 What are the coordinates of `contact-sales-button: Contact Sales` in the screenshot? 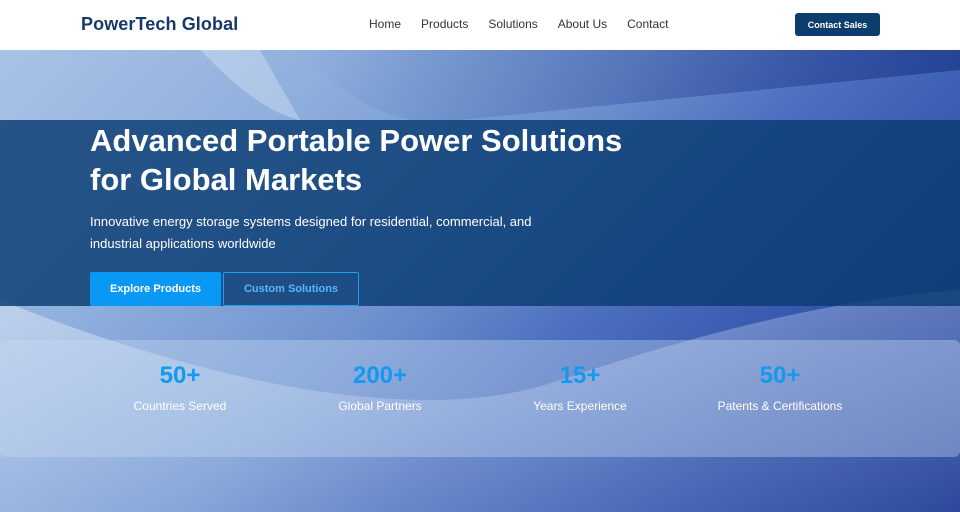 It's located at (837, 24).